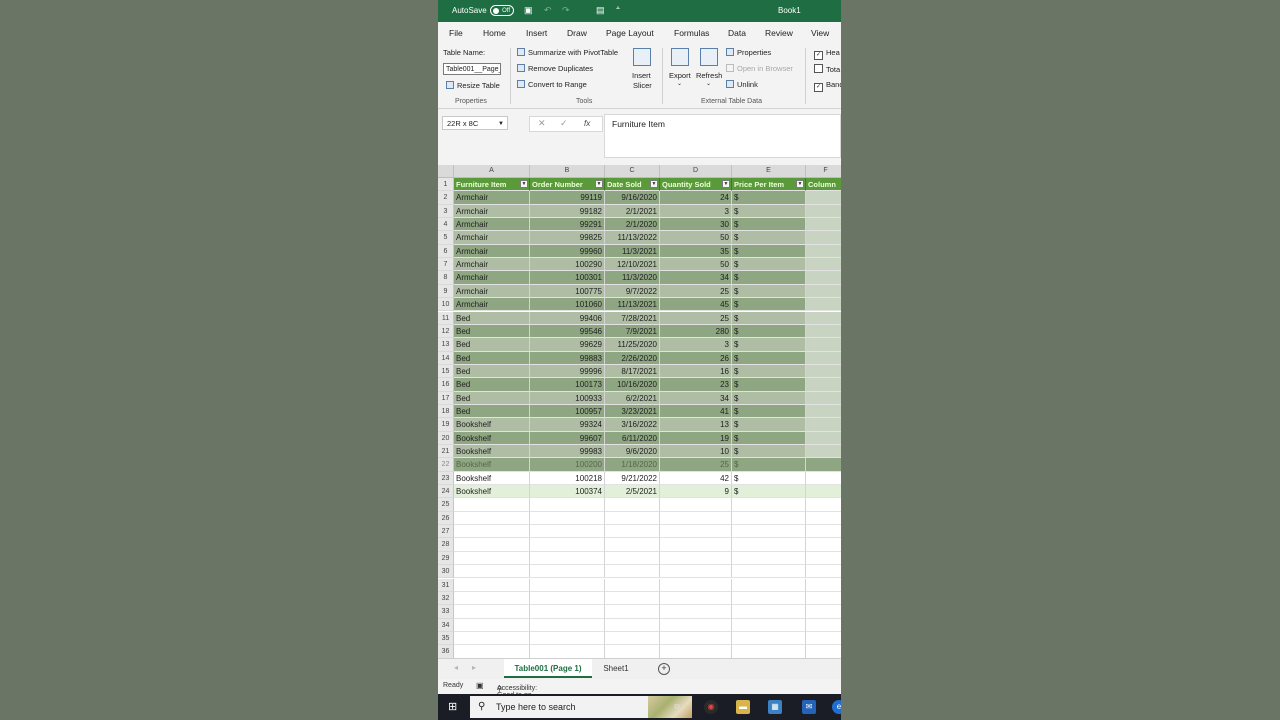 The width and height of the screenshot is (1280, 720). I want to click on undo-icon: ↶, so click(548, 10).